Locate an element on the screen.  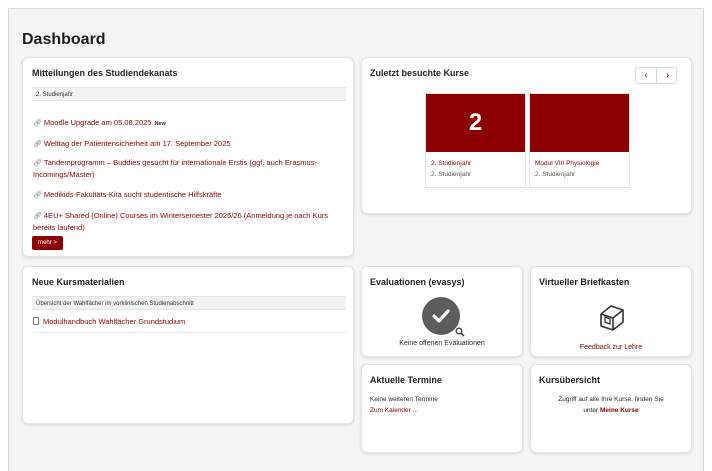
course-name: Modul VIII Physiologie is located at coordinates (567, 163).